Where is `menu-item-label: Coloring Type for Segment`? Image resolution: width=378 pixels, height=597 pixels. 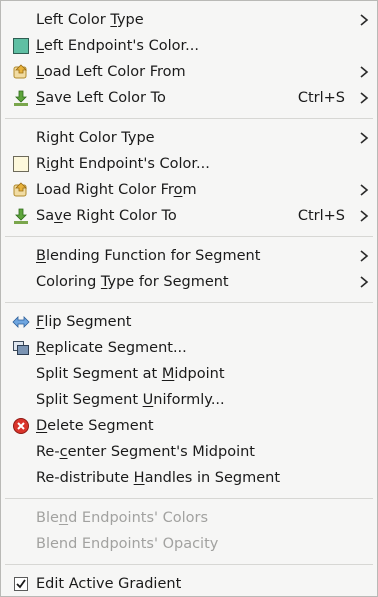
menu-item-label: Coloring Type for Segment is located at coordinates (132, 282).